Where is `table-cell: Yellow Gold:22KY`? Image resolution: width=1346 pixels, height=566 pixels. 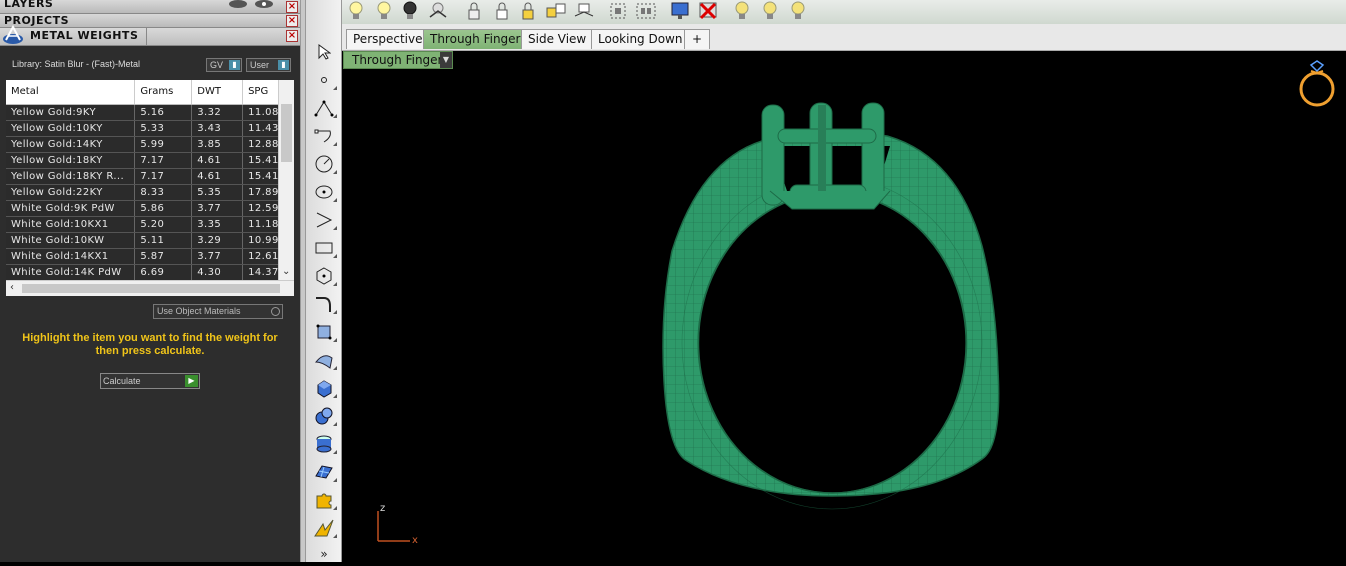
table-cell: Yellow Gold:22KY is located at coordinates (71, 192).